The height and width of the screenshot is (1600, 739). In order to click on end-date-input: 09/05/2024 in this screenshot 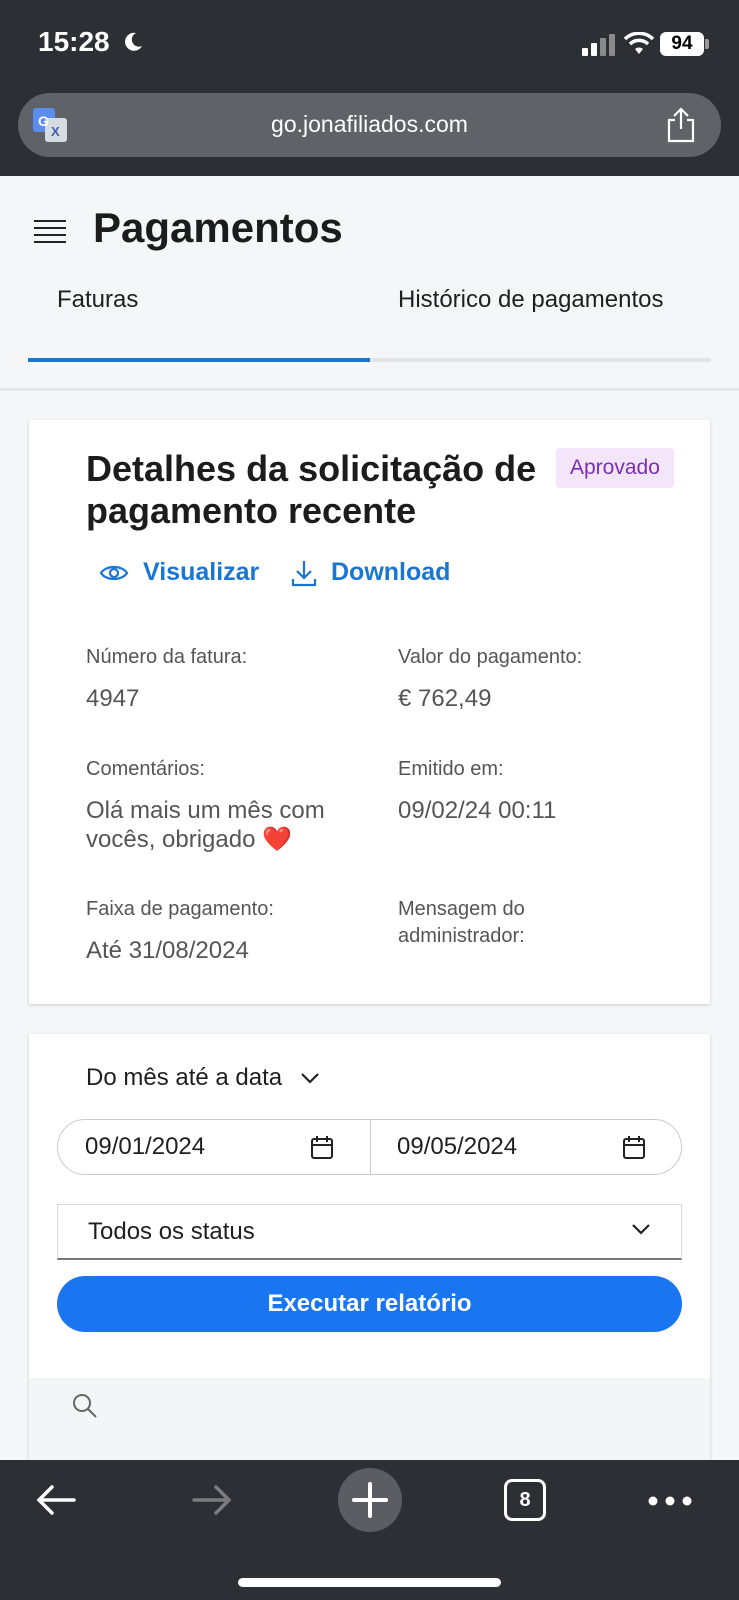, I will do `click(457, 1147)`.